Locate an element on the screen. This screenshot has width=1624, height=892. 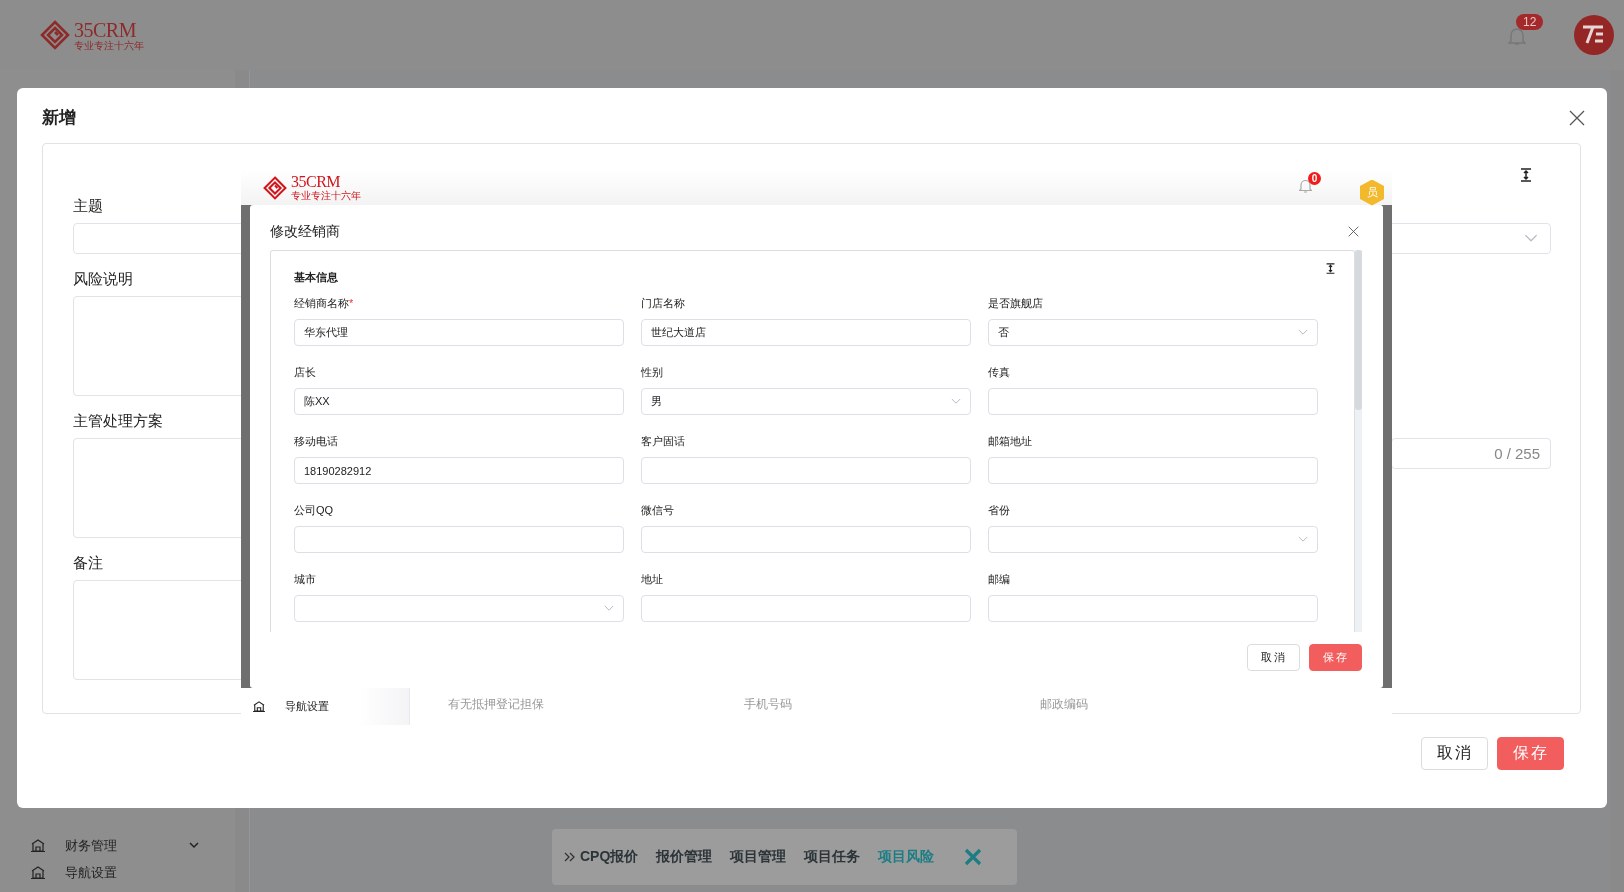
field-label: 风险说明 is located at coordinates (103, 279).